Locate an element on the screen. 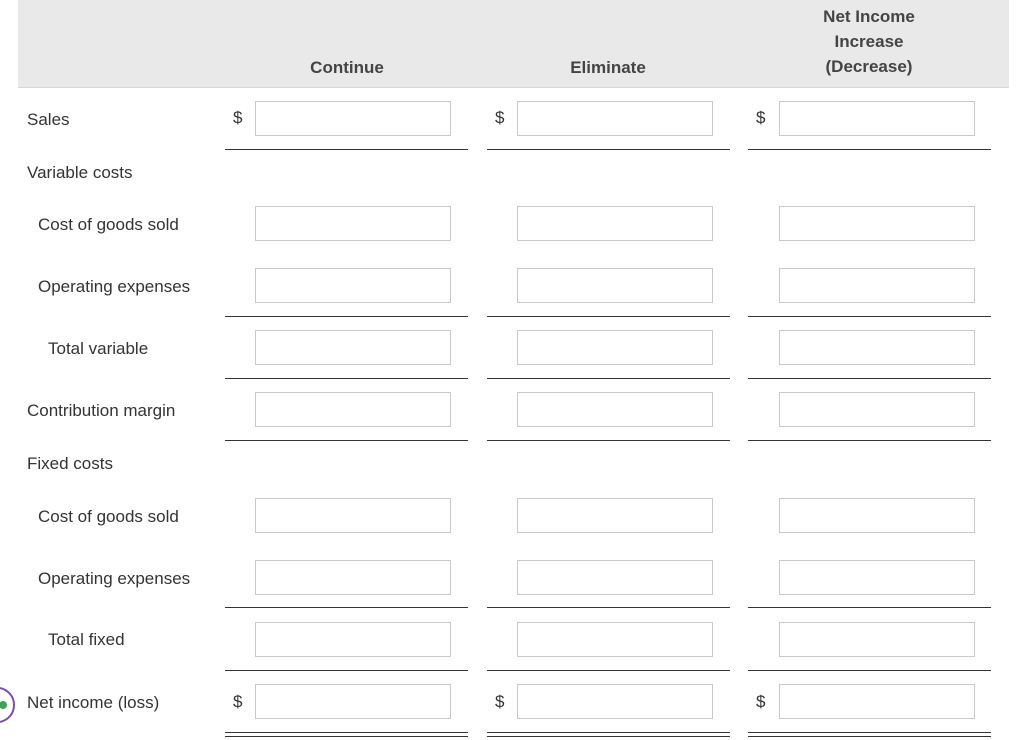 This screenshot has height=740, width=1024. net-income-eliminate-input is located at coordinates (615, 701).